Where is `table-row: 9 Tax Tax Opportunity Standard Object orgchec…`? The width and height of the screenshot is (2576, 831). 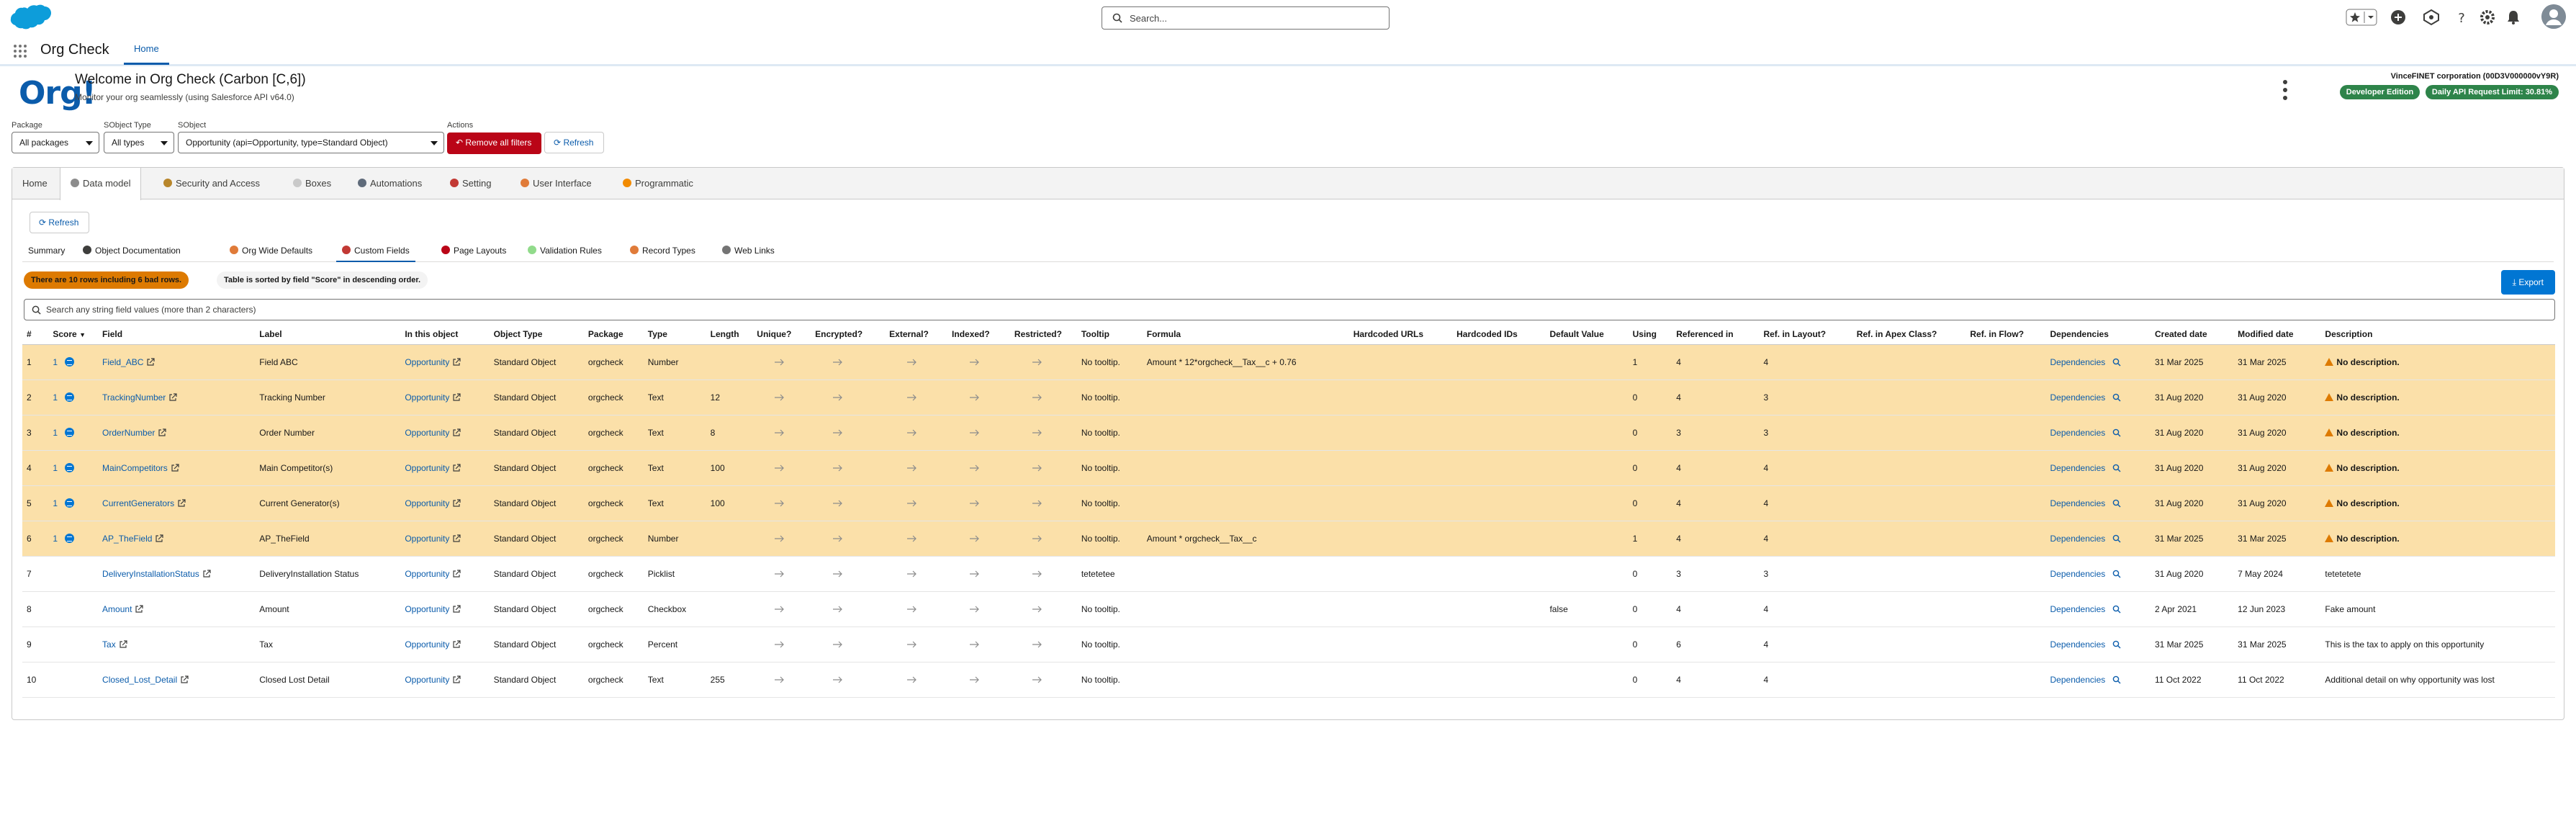 table-row: 9 Tax Tax Opportunity Standard Object orgchec… is located at coordinates (1288, 644).